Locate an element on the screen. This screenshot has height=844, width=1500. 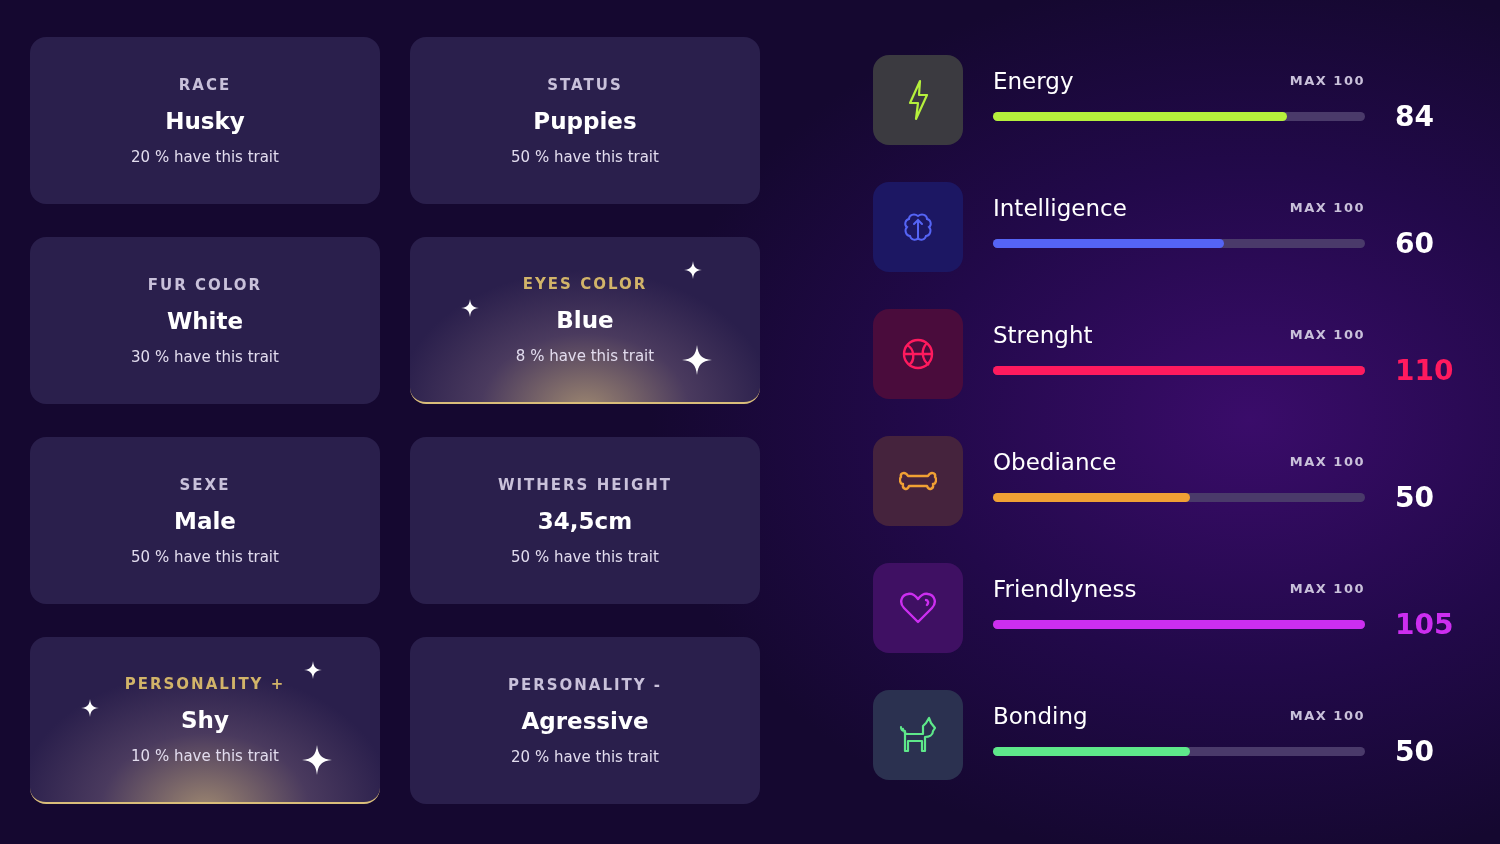
brain-icon is located at coordinates (918, 227).